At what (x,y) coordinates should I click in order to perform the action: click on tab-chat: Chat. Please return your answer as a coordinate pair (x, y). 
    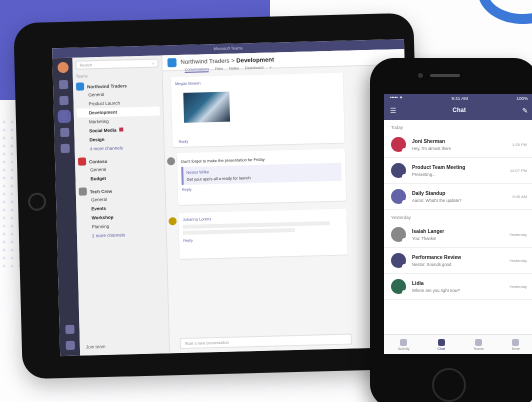
    Looking at the image, I should click on (441, 344).